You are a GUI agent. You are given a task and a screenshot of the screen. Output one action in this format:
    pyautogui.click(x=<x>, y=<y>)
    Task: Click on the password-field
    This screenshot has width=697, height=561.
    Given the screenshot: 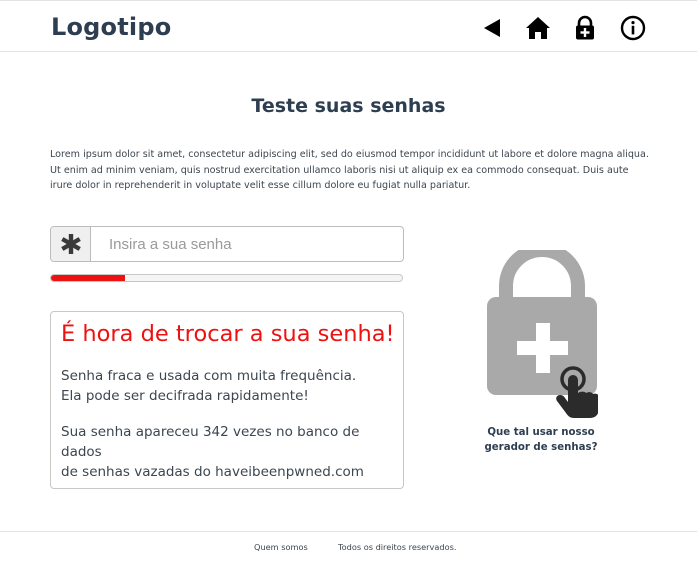 What is the action you would take?
    pyautogui.click(x=227, y=244)
    